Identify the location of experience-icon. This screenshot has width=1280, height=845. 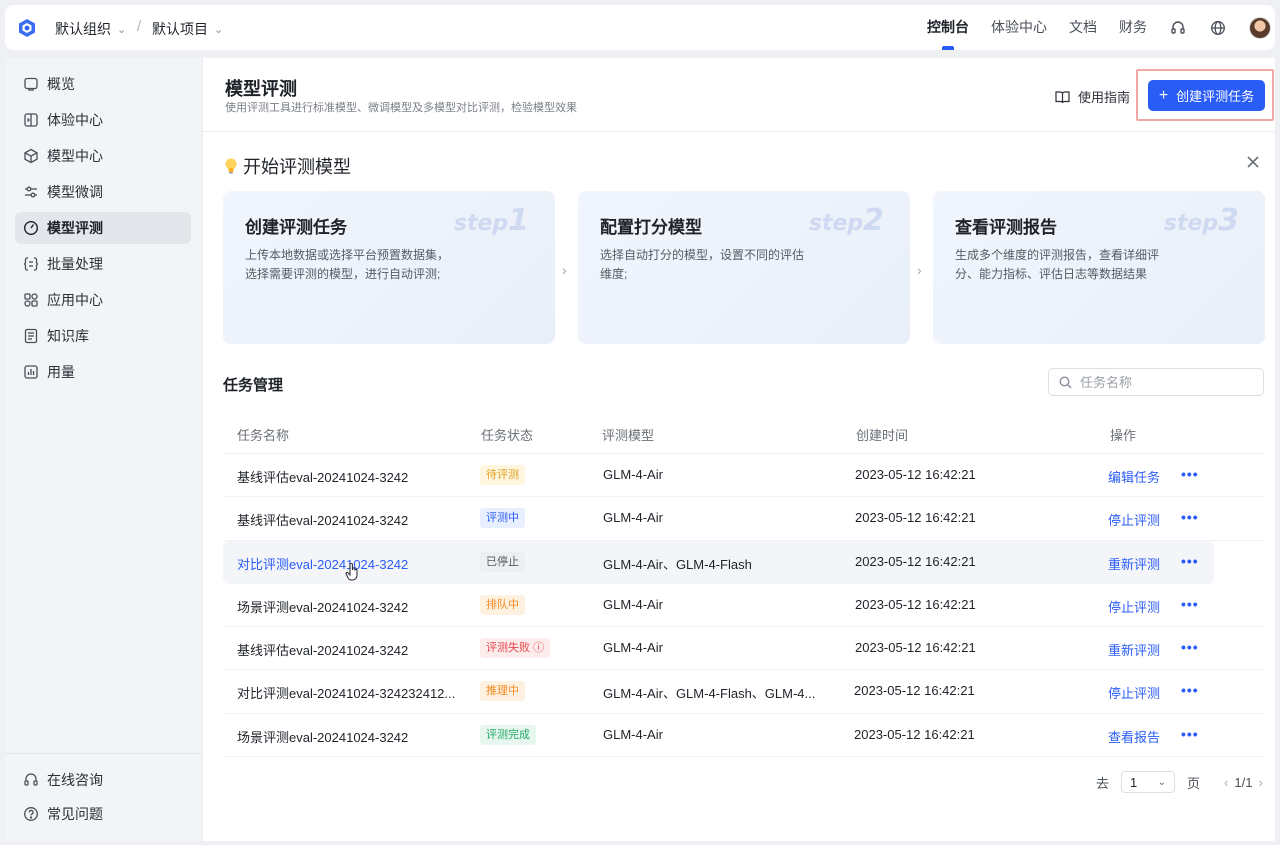
(31, 120).